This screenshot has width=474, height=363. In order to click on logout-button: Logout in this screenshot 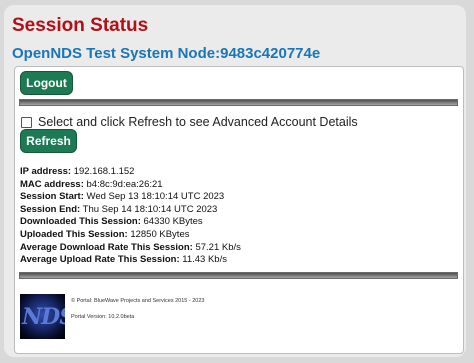, I will do `click(46, 83)`.